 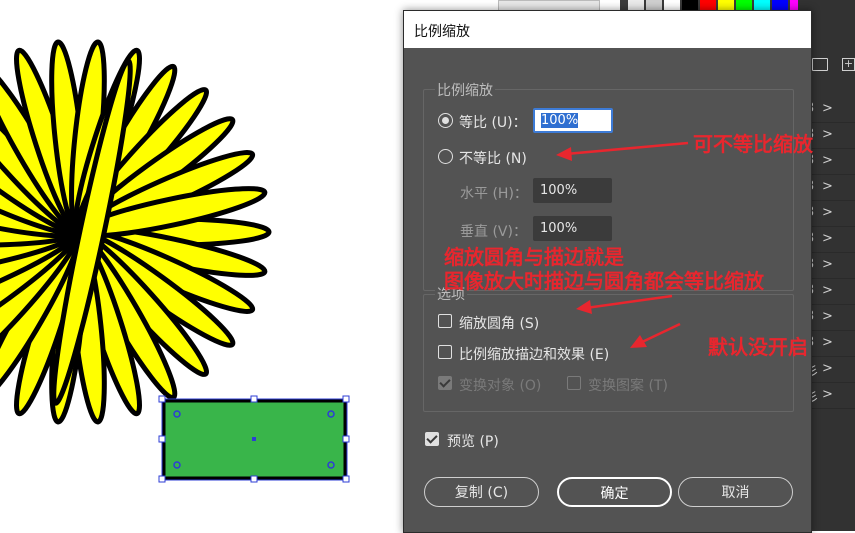 I want to click on nonuniform-label: 不等比 (N), so click(x=493, y=159).